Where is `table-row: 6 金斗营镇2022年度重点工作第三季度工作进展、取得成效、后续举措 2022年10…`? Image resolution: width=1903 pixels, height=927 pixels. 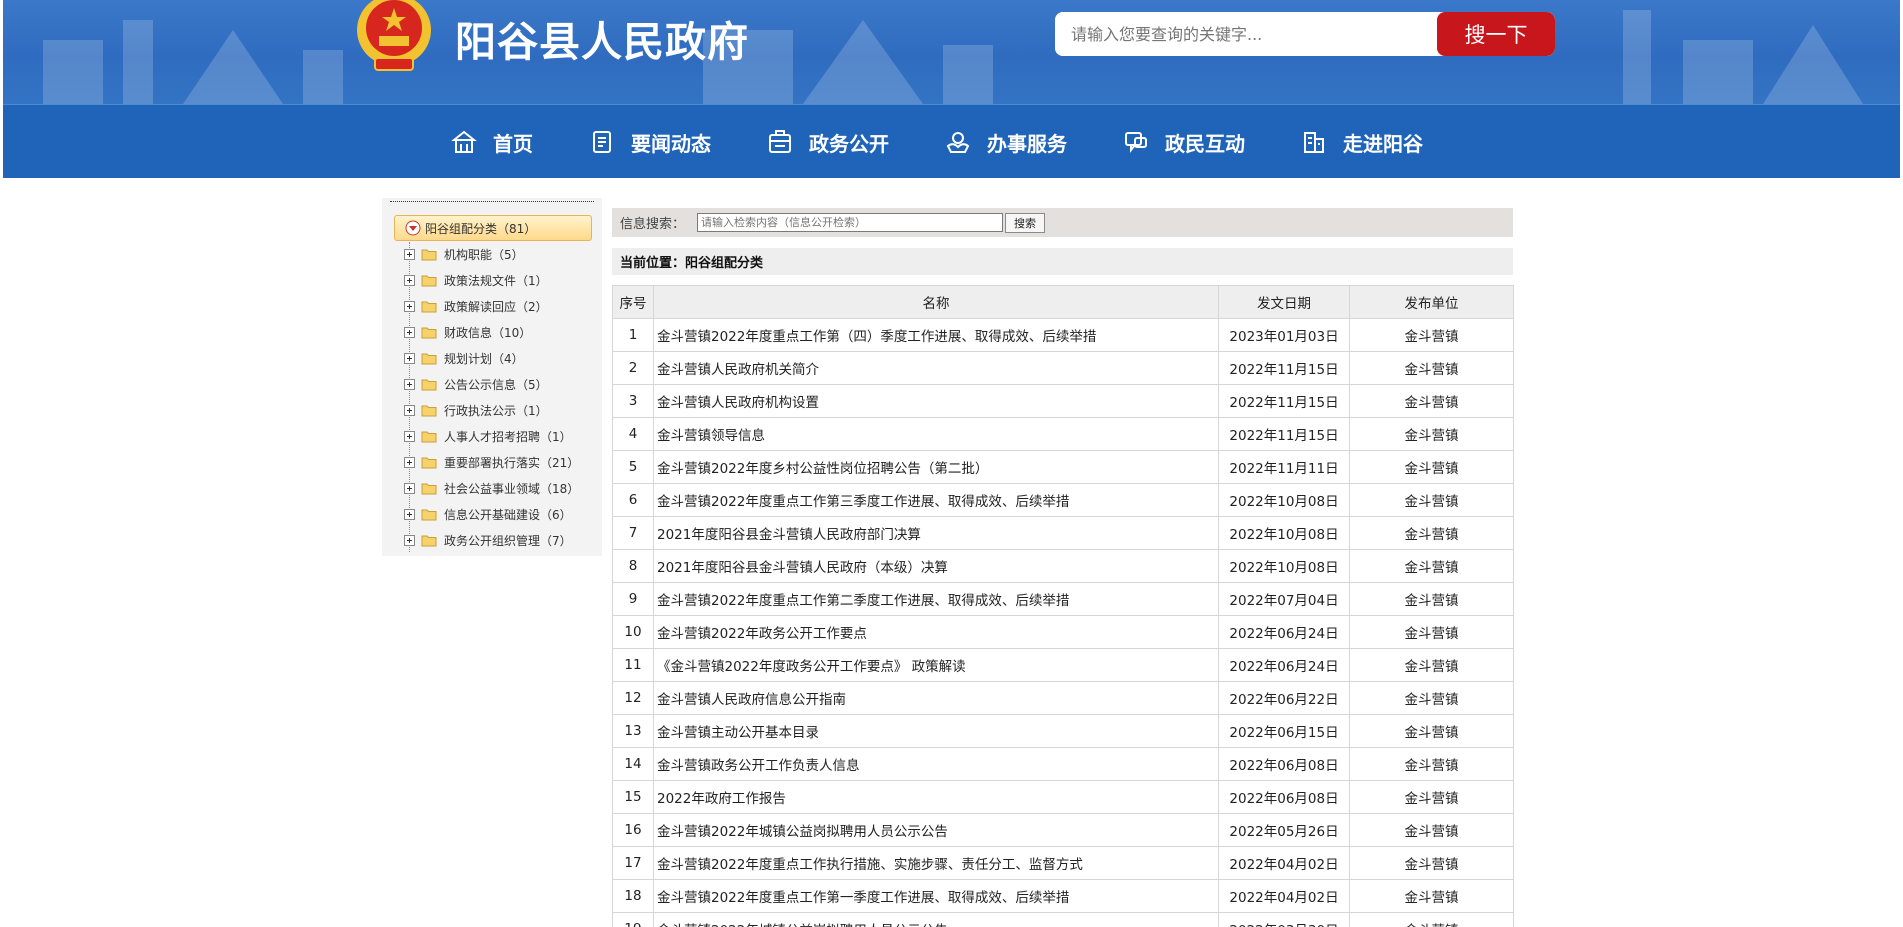
table-row: 6 金斗营镇2022年度重点工作第三季度工作进展、取得成效、后续举措 2022年10… is located at coordinates (1063, 500).